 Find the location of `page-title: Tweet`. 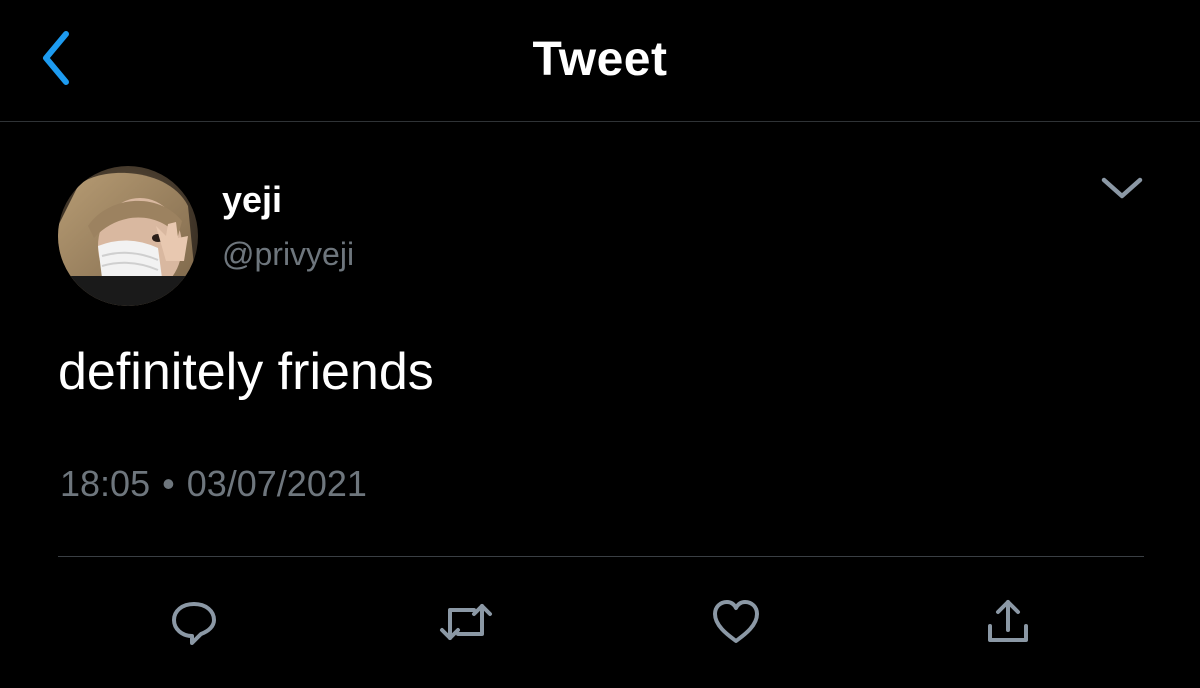

page-title: Tweet is located at coordinates (600, 59).